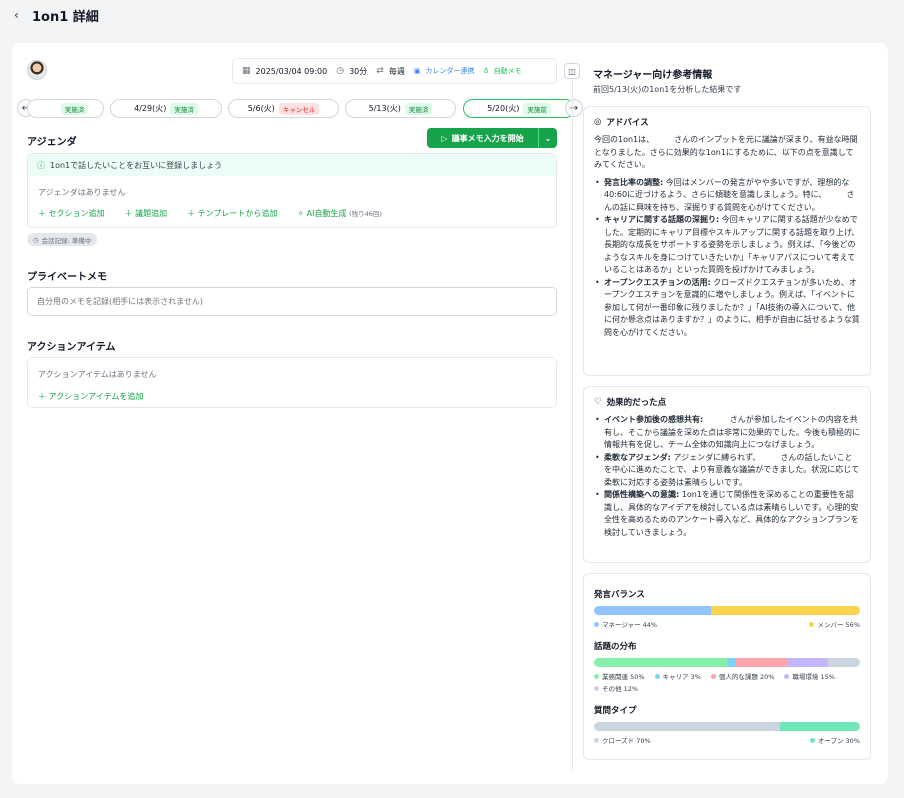  Describe the element at coordinates (292, 301) in the screenshot. I see `private-memo-input` at that location.